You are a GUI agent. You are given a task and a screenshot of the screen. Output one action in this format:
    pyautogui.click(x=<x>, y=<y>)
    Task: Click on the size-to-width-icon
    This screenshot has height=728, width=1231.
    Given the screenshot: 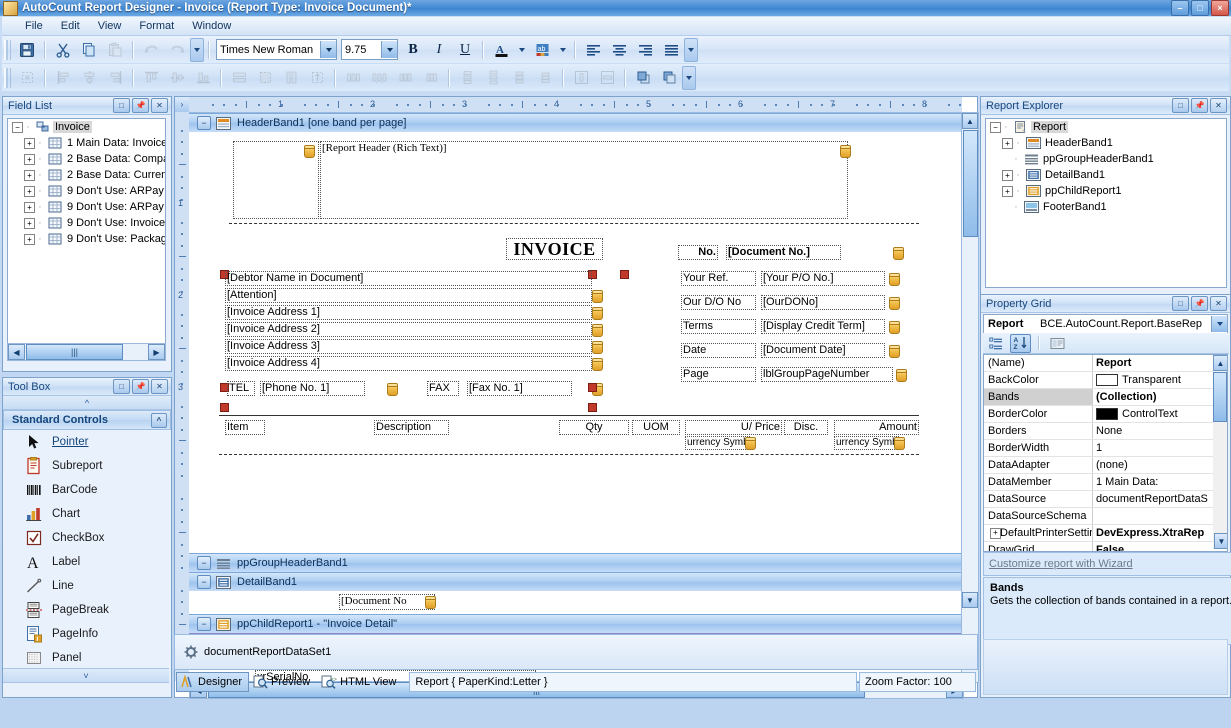 What is the action you would take?
    pyautogui.click(x=239, y=78)
    